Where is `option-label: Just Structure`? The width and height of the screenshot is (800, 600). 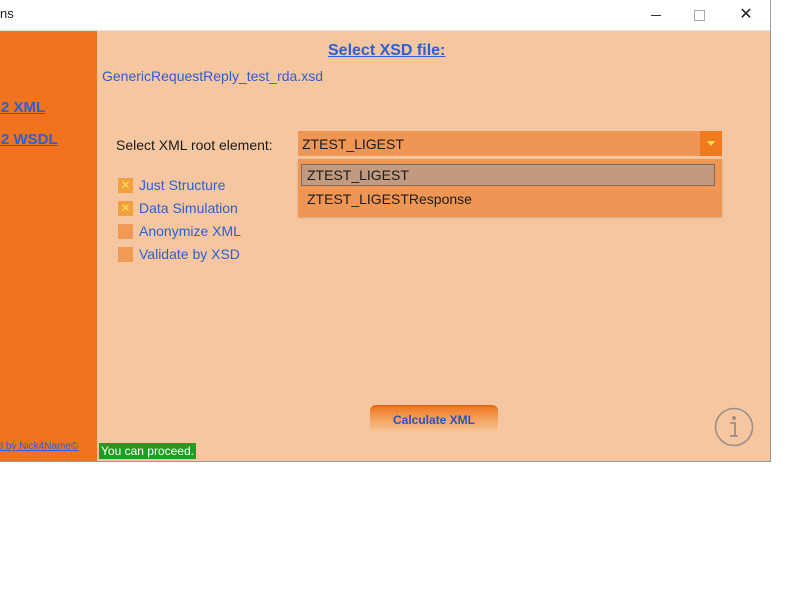 option-label: Just Structure is located at coordinates (182, 185).